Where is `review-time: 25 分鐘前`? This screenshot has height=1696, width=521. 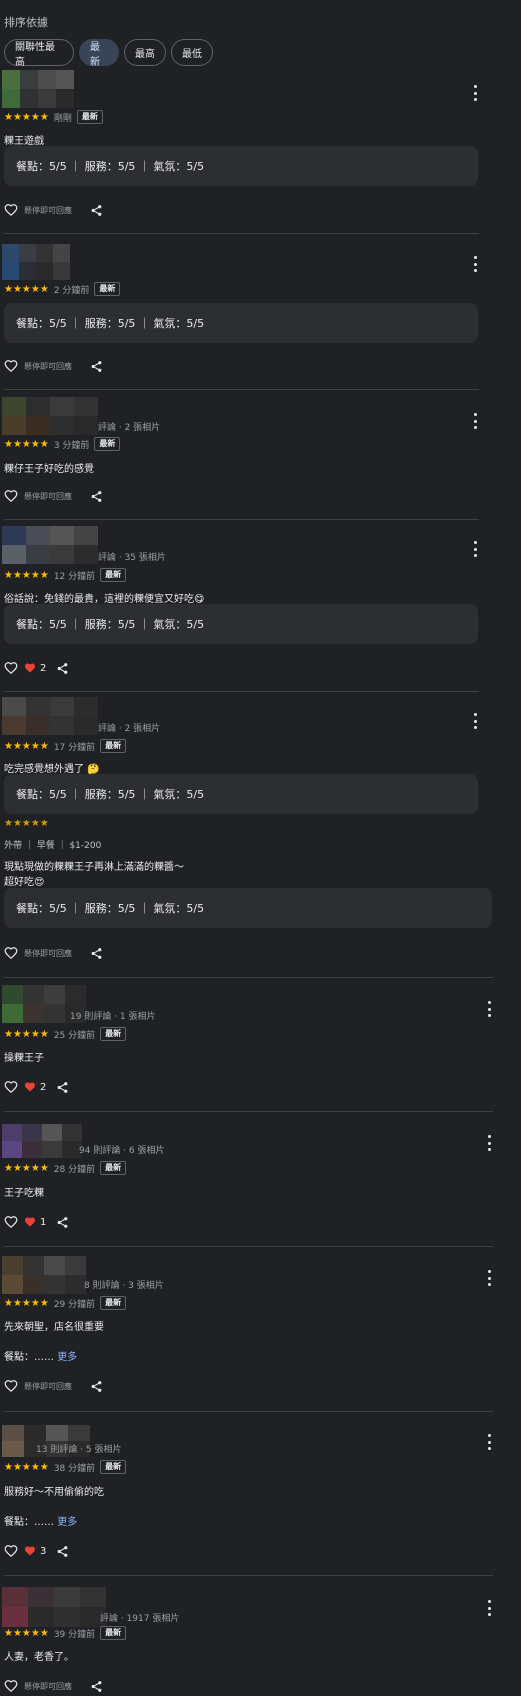
review-time: 25 分鐘前 is located at coordinates (74, 1035).